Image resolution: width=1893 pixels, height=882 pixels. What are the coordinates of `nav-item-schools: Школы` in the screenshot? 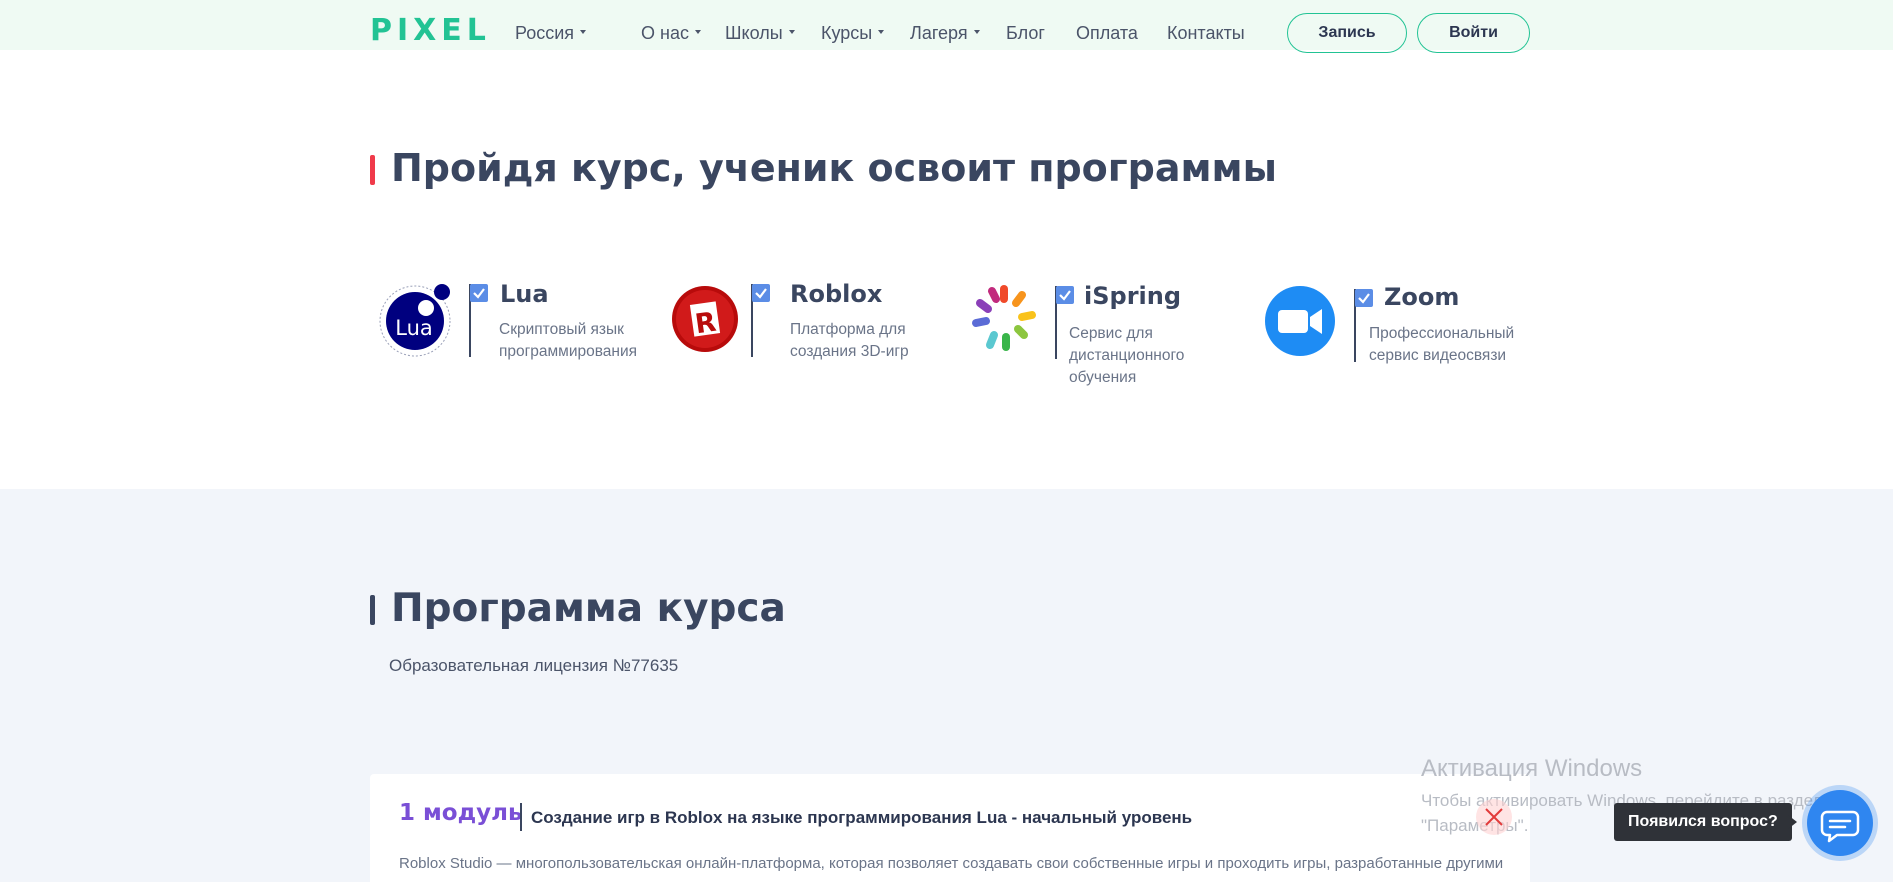 It's located at (760, 33).